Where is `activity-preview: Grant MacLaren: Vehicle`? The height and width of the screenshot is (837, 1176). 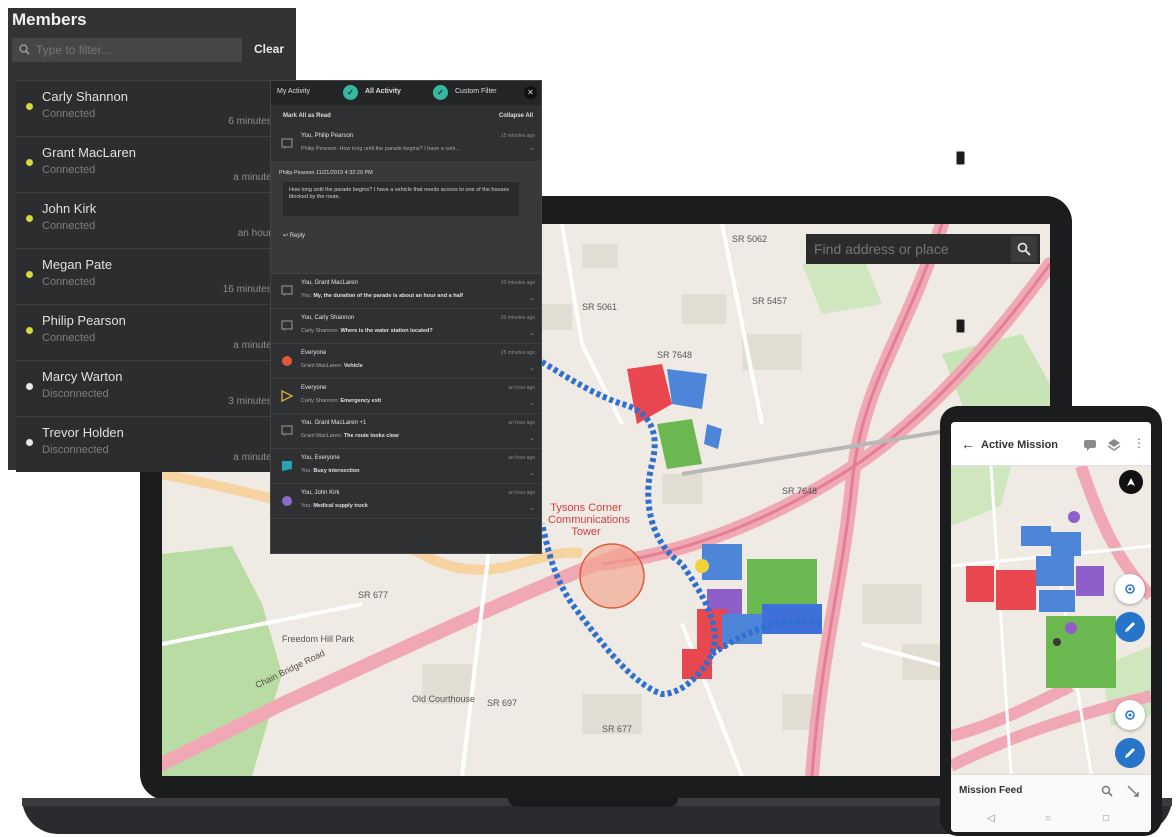 activity-preview: Grant MacLaren: Vehicle is located at coordinates (332, 366).